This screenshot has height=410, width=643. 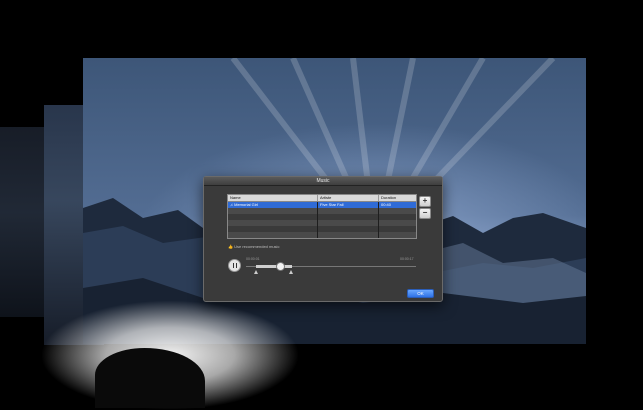 What do you see at coordinates (407, 259) in the screenshot?
I see `time-end: 00:00:17` at bounding box center [407, 259].